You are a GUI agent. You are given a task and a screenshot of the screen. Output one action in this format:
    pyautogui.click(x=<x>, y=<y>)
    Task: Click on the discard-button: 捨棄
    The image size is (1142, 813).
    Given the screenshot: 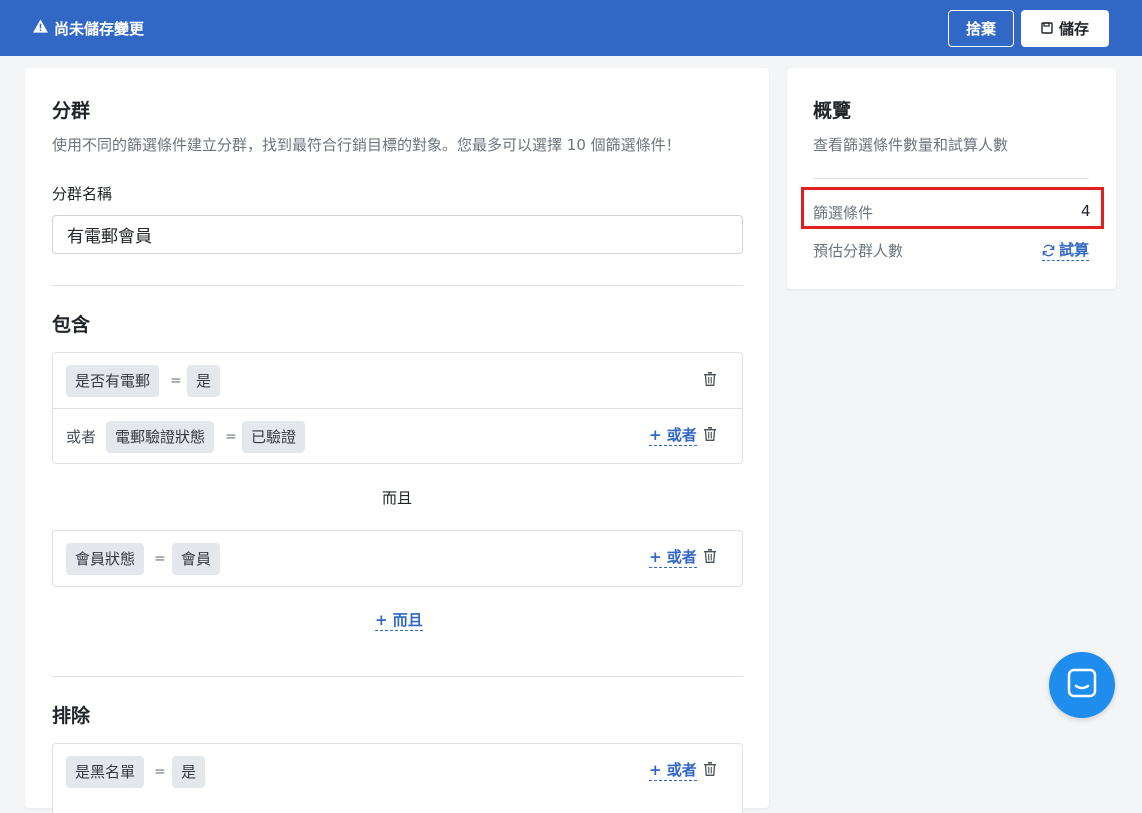 What is the action you would take?
    pyautogui.click(x=981, y=28)
    